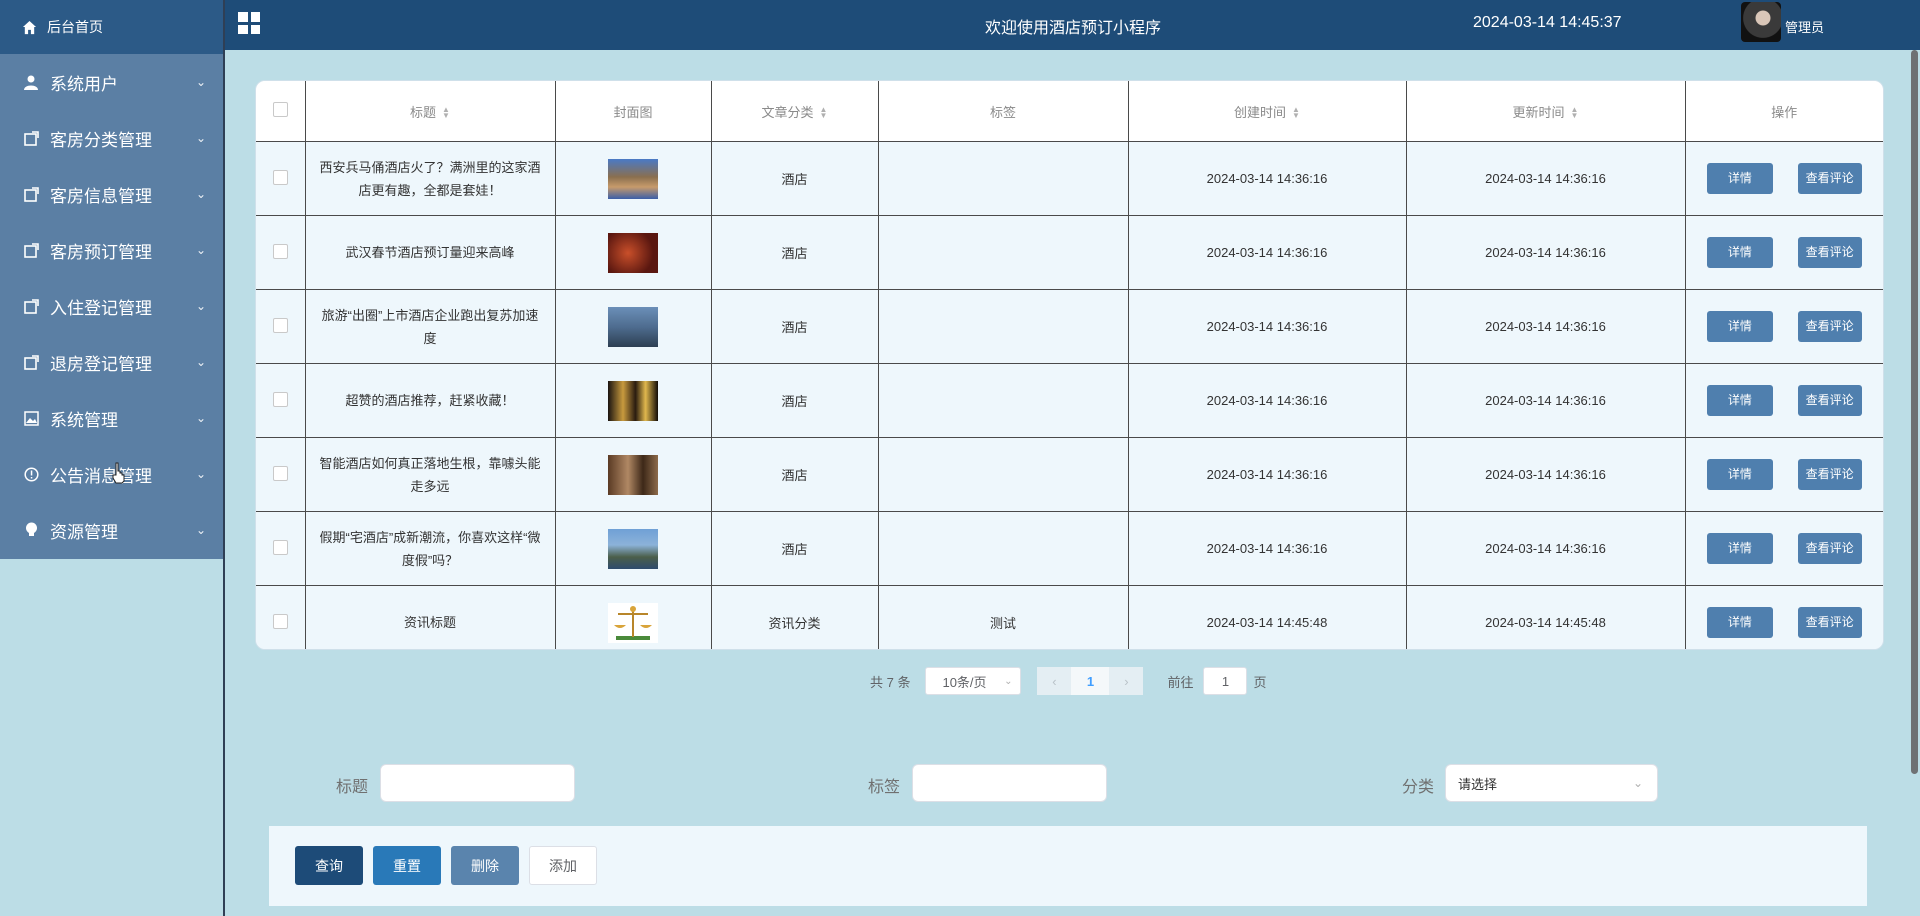 The image size is (1920, 916). Describe the element at coordinates (485, 865) in the screenshot. I see `delete-button: 删除` at that location.